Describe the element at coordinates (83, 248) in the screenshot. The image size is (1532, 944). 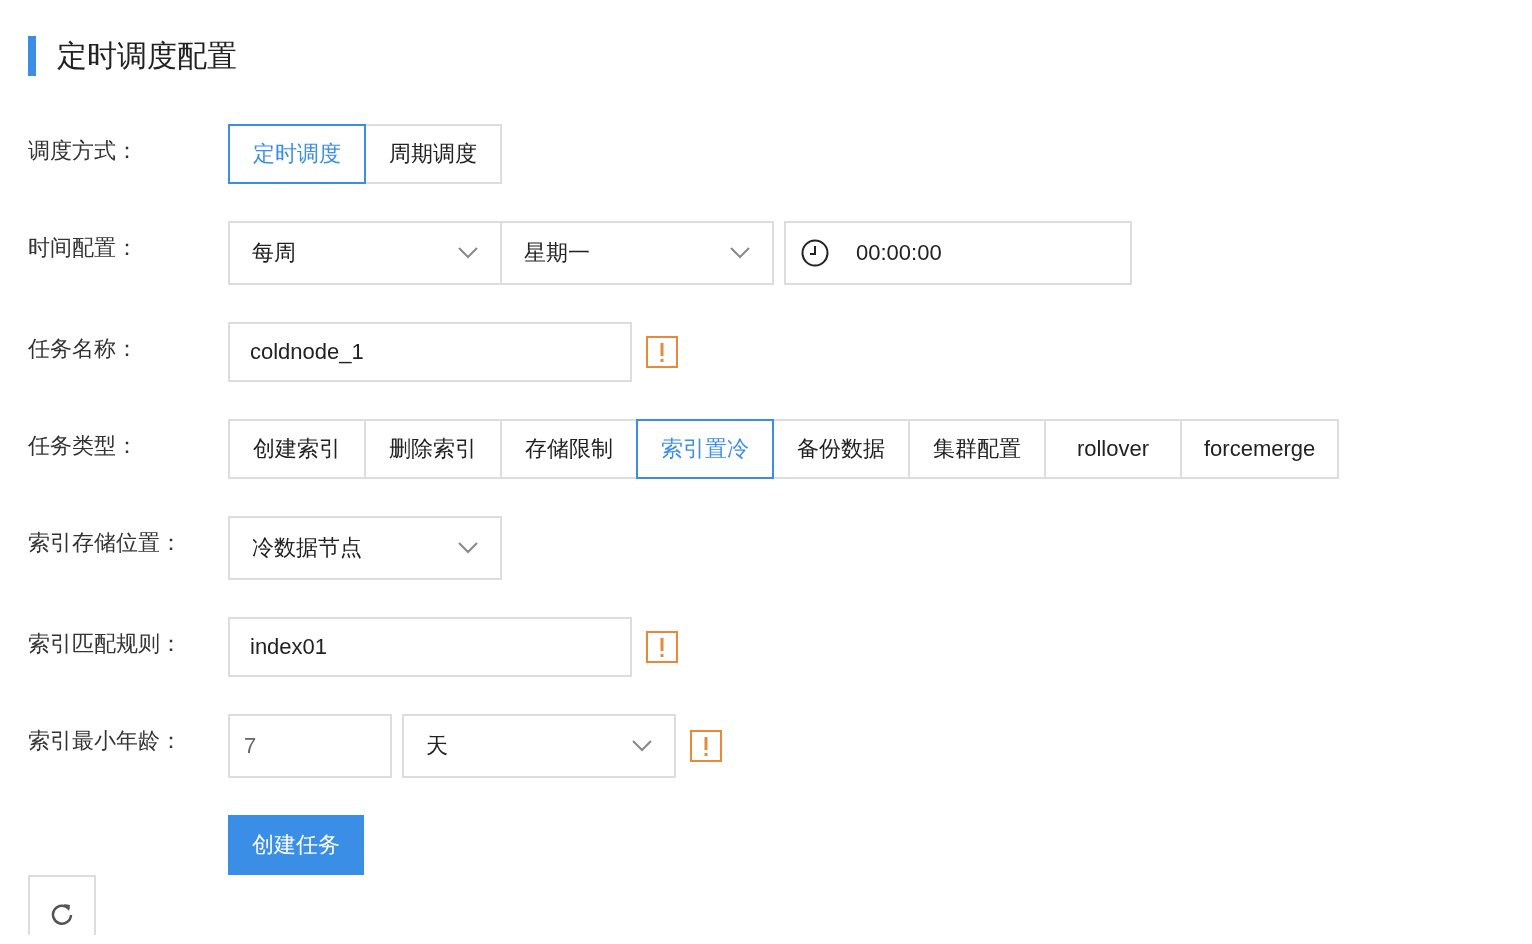
I see `field-label: 时间配置：` at that location.